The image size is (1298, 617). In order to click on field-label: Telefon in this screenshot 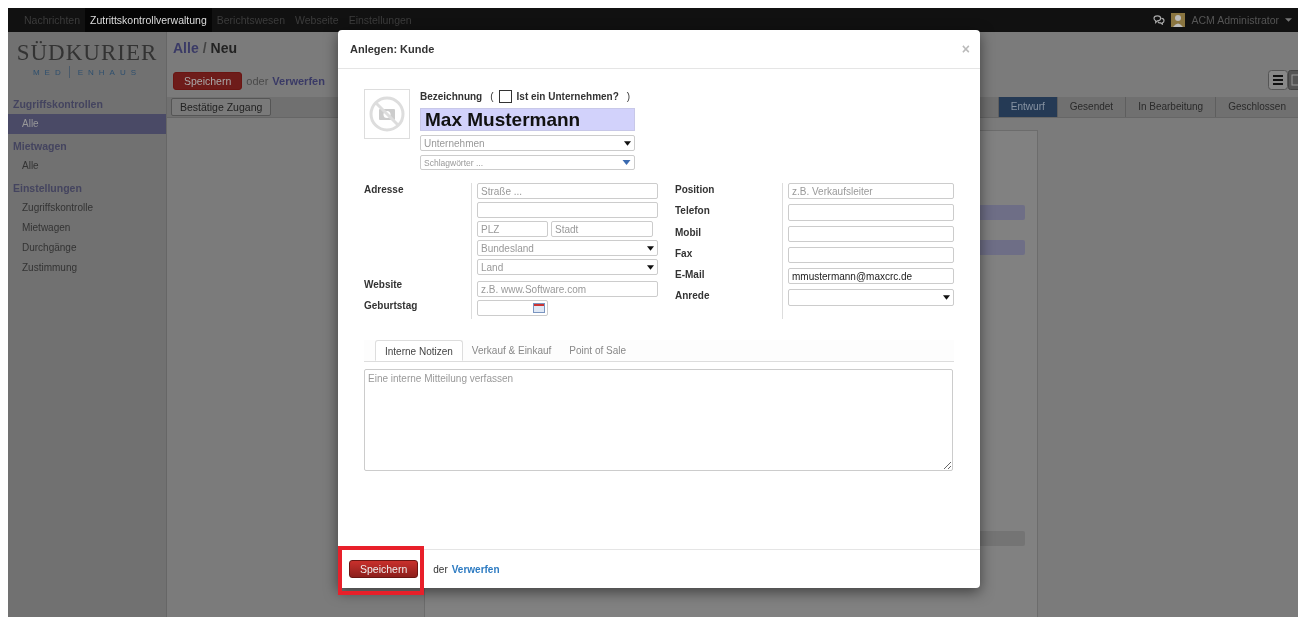, I will do `click(693, 211)`.